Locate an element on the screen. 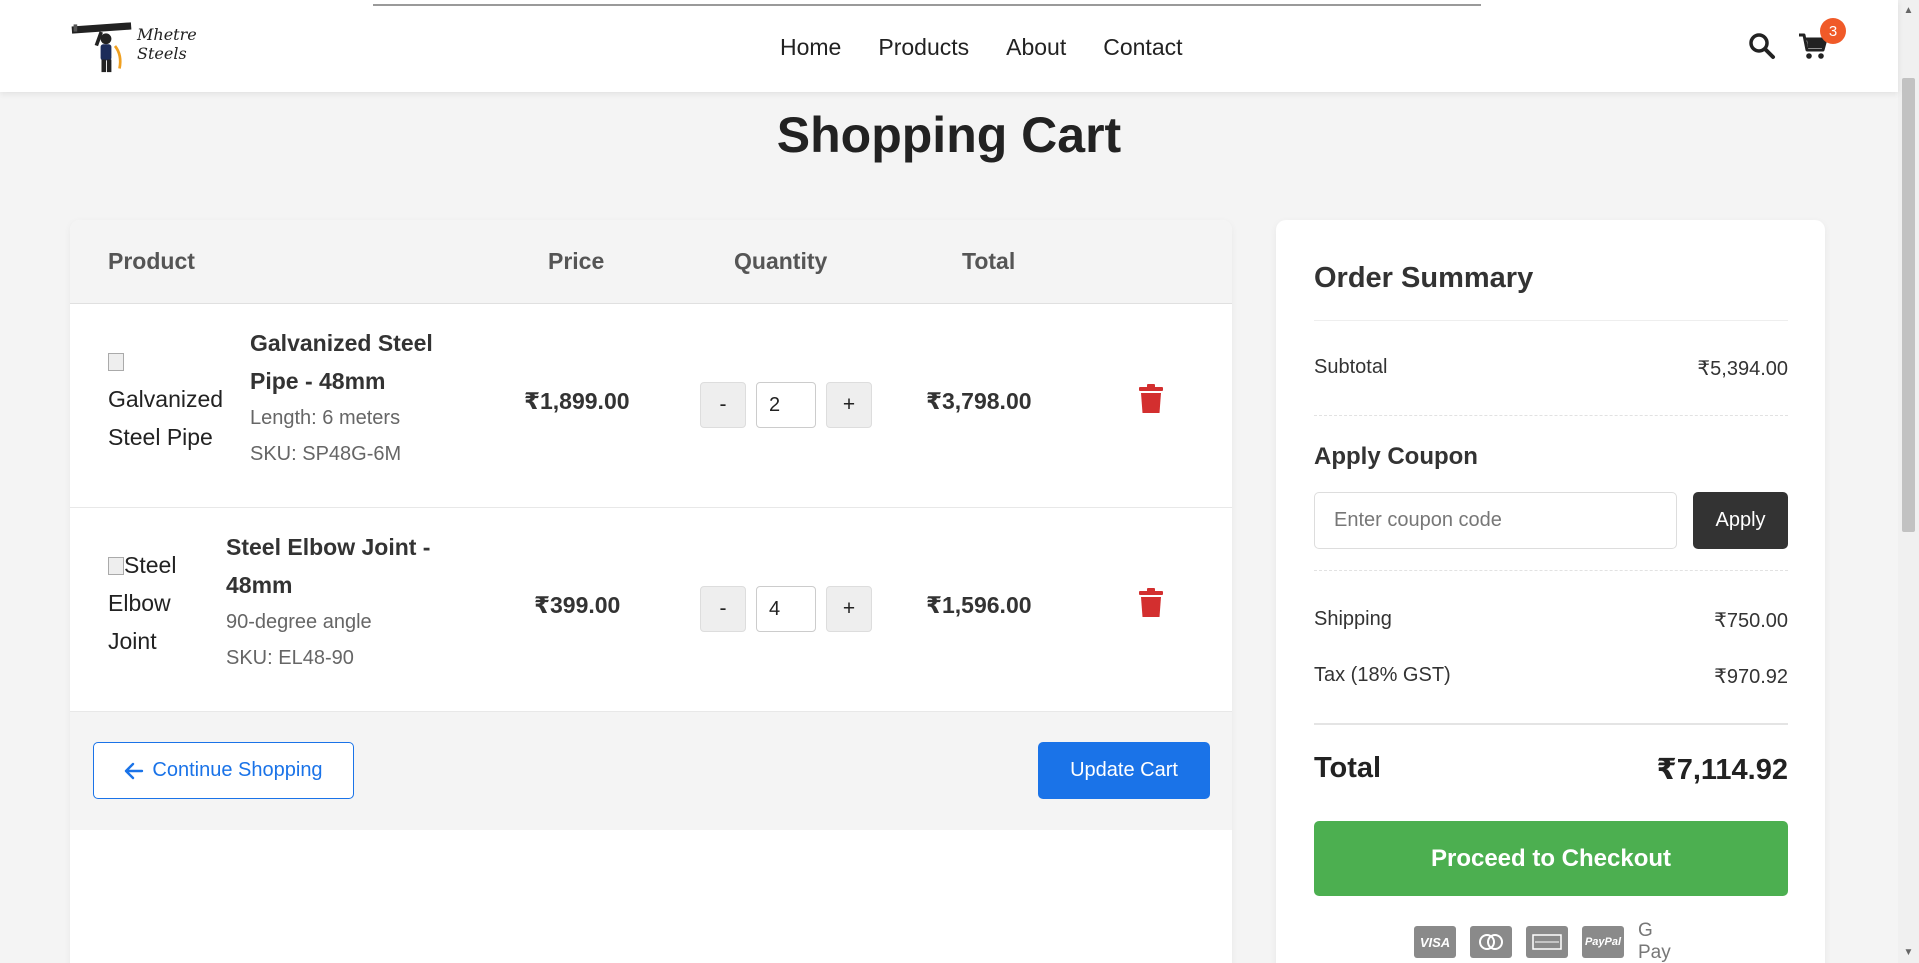 This screenshot has width=1919, height=963. product-name: Steel Elbow Joint -48mm is located at coordinates (328, 566).